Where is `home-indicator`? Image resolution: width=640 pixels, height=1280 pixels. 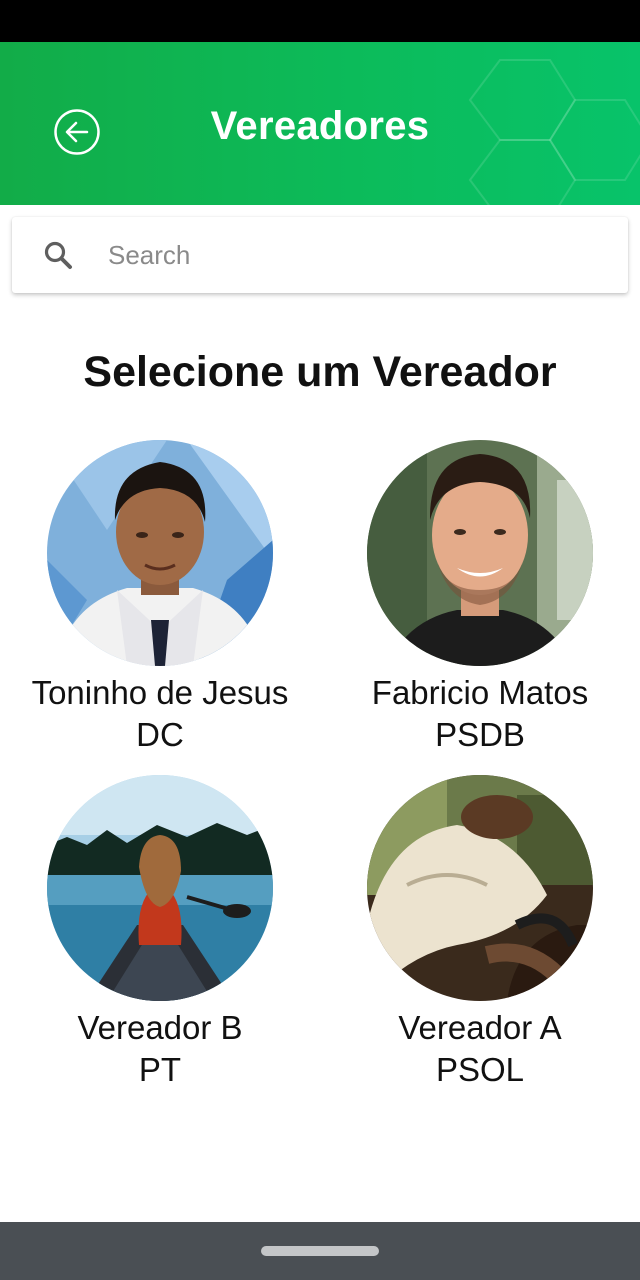 home-indicator is located at coordinates (320, 1251).